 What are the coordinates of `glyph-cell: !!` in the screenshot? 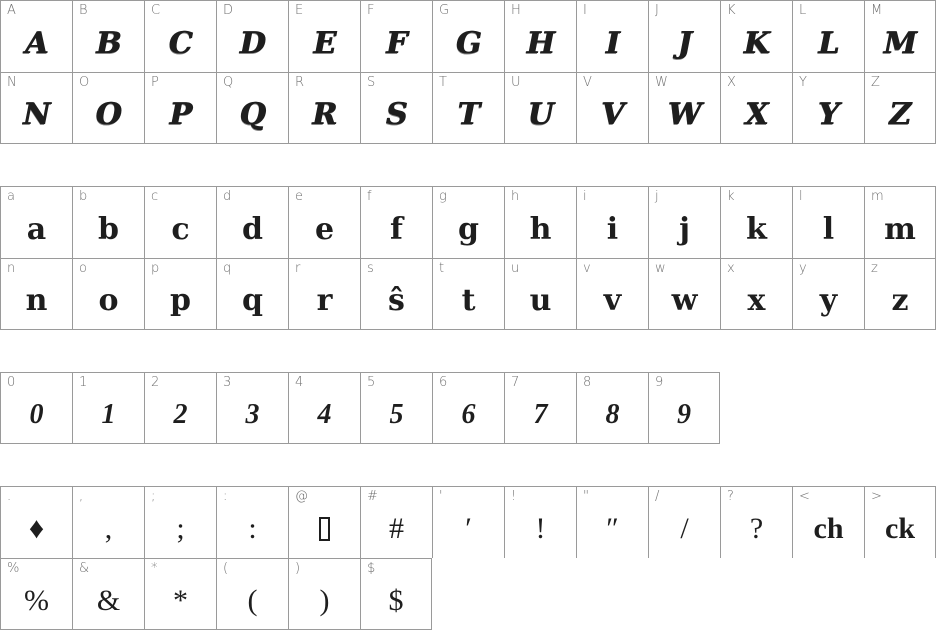 It's located at (540, 522).